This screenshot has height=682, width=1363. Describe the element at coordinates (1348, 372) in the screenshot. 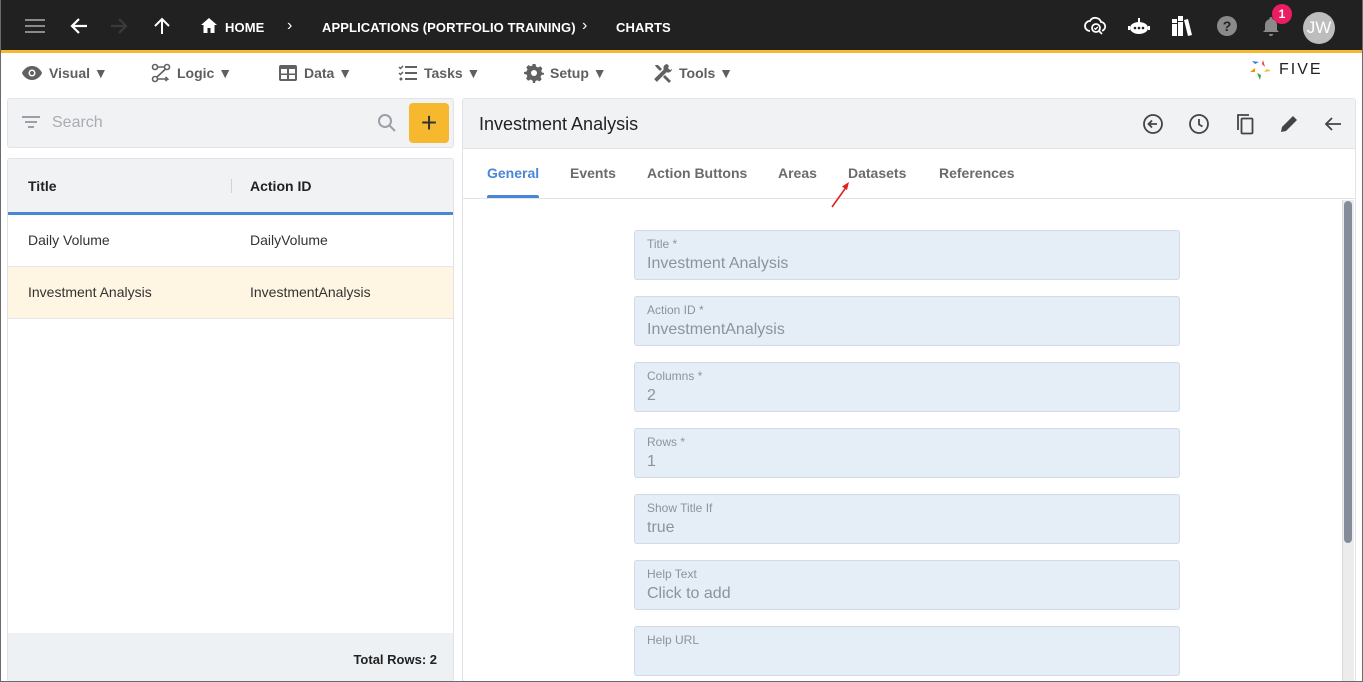

I see `scrollbar-thumb` at that location.